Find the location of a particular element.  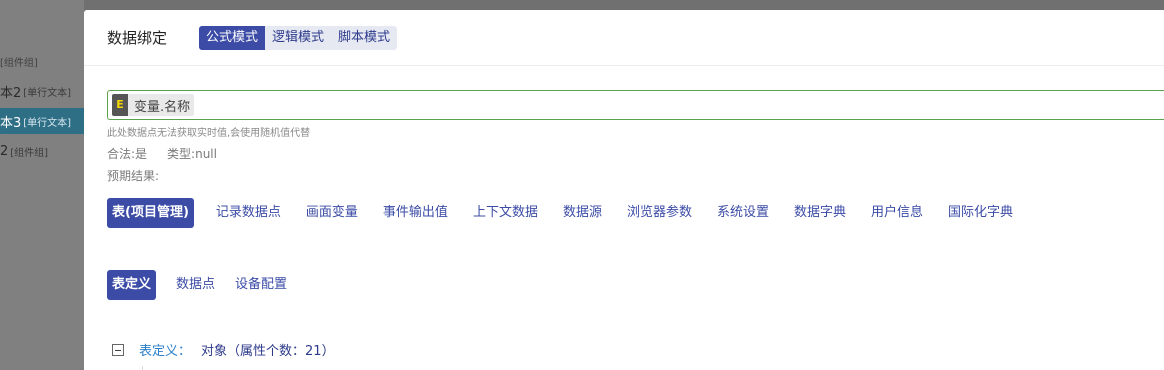

validation-line: 合法:是 类型:null is located at coordinates (162, 153).